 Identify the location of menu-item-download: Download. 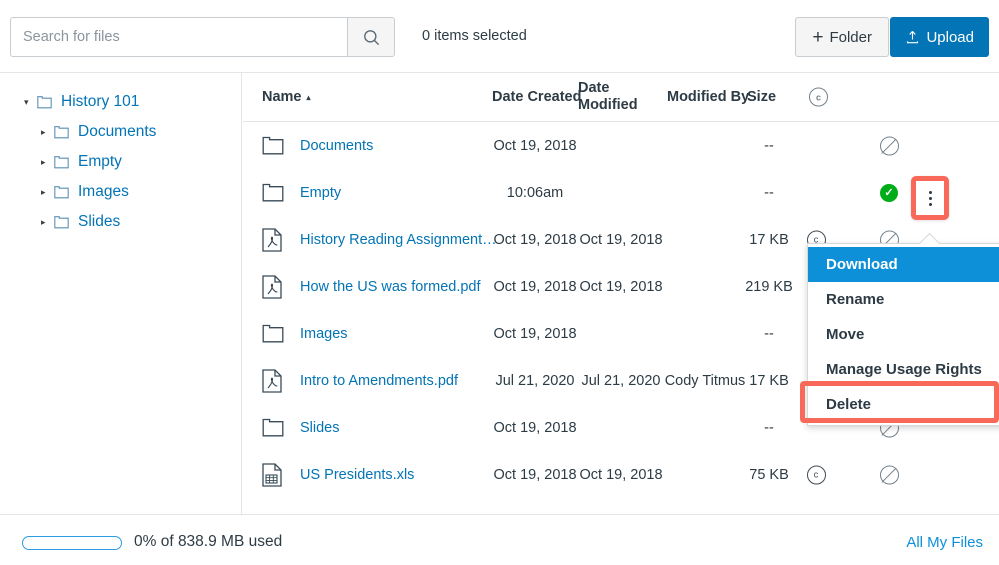
(903, 264).